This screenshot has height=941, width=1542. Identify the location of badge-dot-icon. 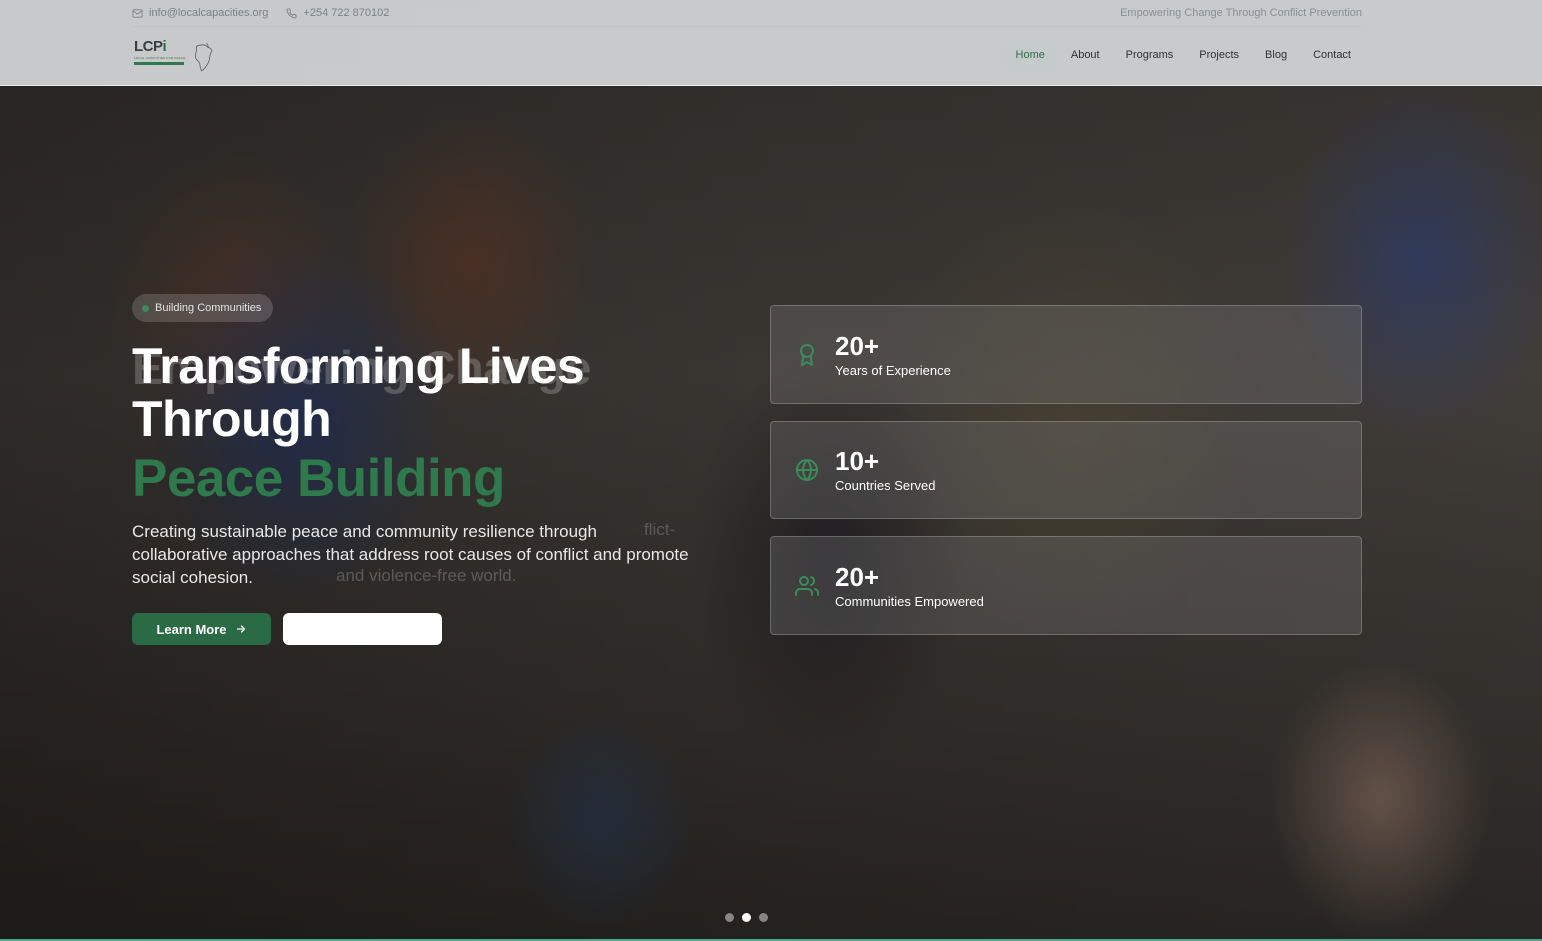
(145, 308).